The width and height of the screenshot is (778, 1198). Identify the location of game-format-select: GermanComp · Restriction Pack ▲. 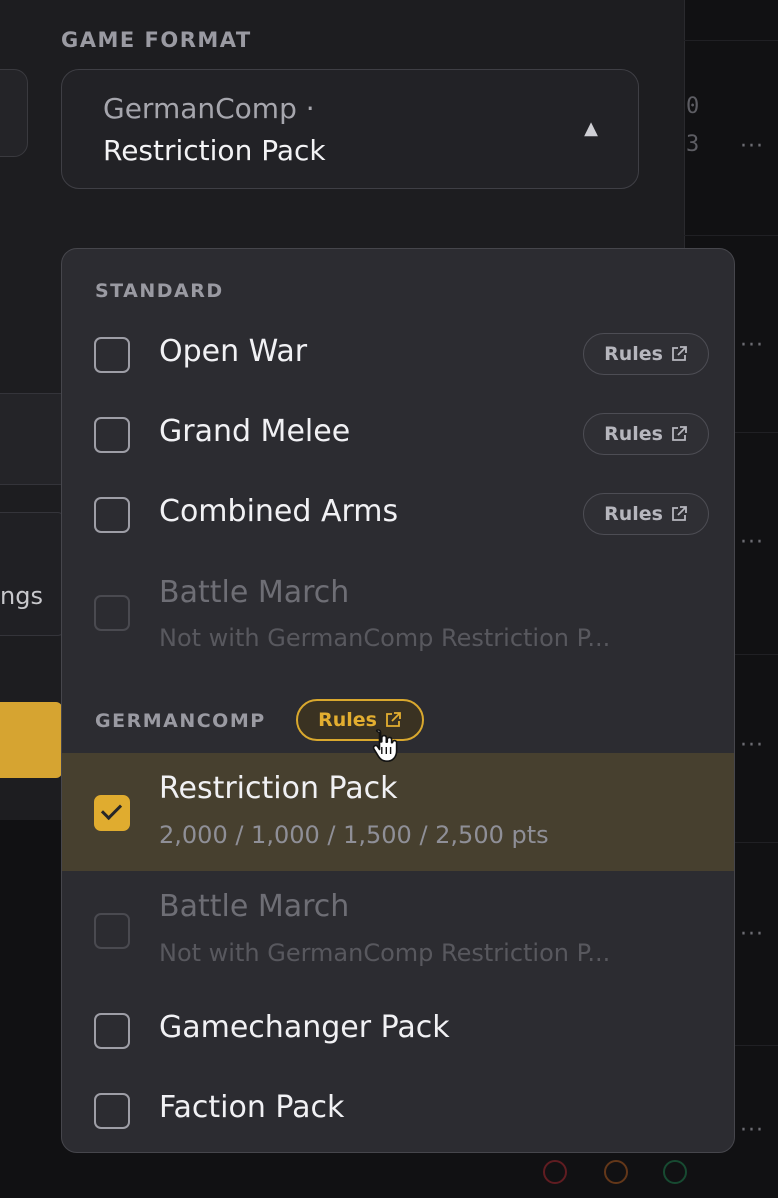
(350, 129).